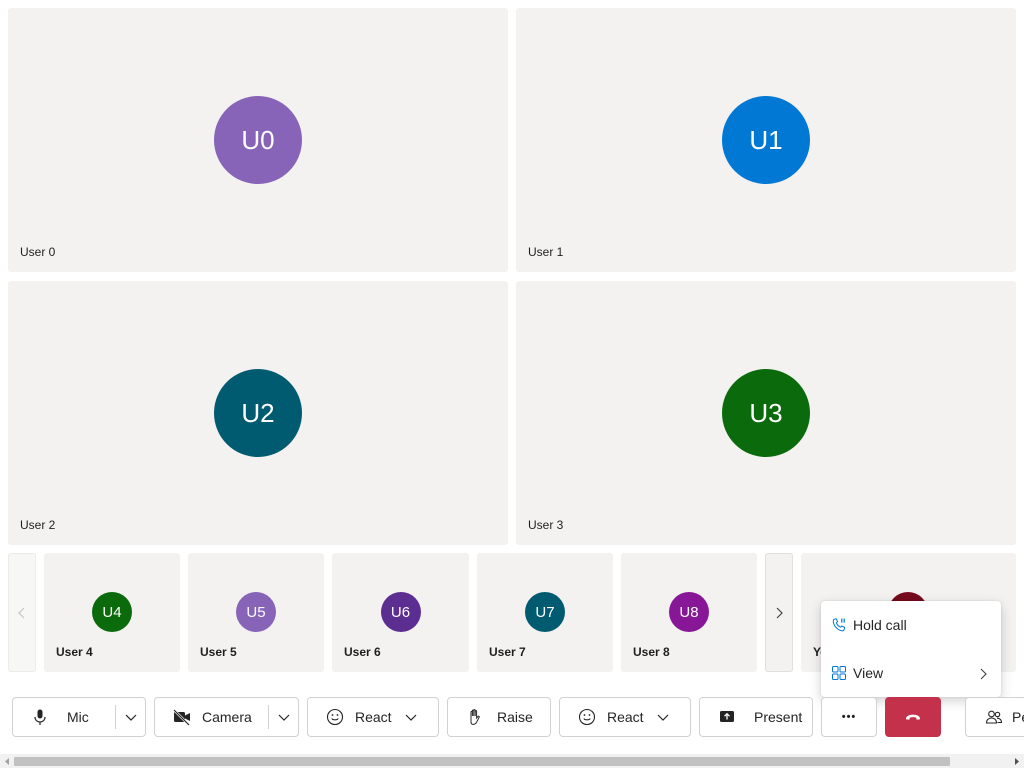  What do you see at coordinates (839, 625) in the screenshot?
I see `phone-pause-icon` at bounding box center [839, 625].